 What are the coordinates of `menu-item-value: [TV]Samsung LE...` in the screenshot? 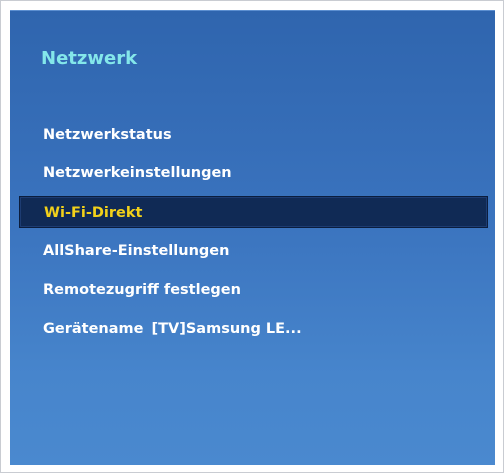 It's located at (226, 329).